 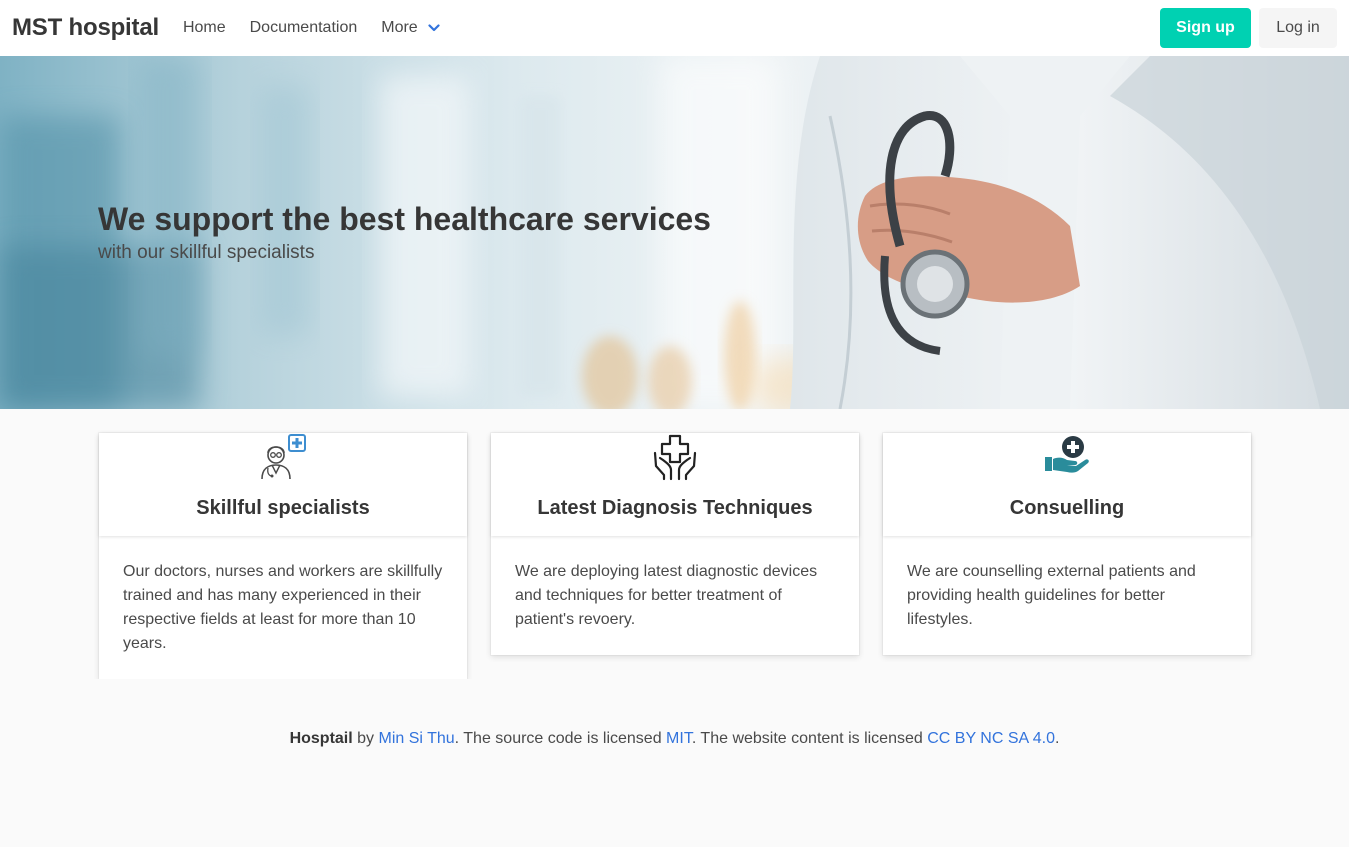 I want to click on brand-logo: MST hospital, so click(x=85, y=28).